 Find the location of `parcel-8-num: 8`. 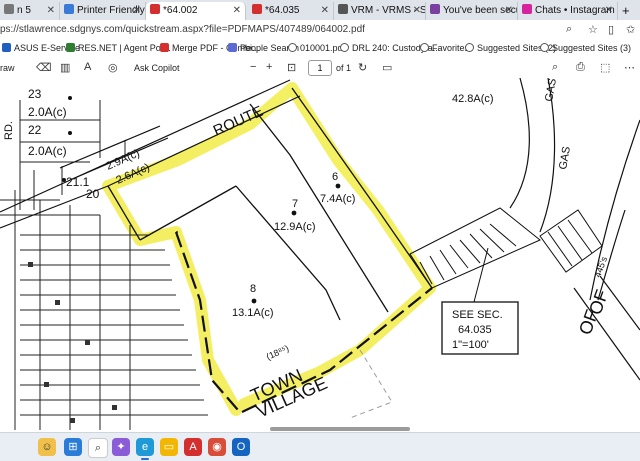

parcel-8-num: 8 is located at coordinates (253, 289).